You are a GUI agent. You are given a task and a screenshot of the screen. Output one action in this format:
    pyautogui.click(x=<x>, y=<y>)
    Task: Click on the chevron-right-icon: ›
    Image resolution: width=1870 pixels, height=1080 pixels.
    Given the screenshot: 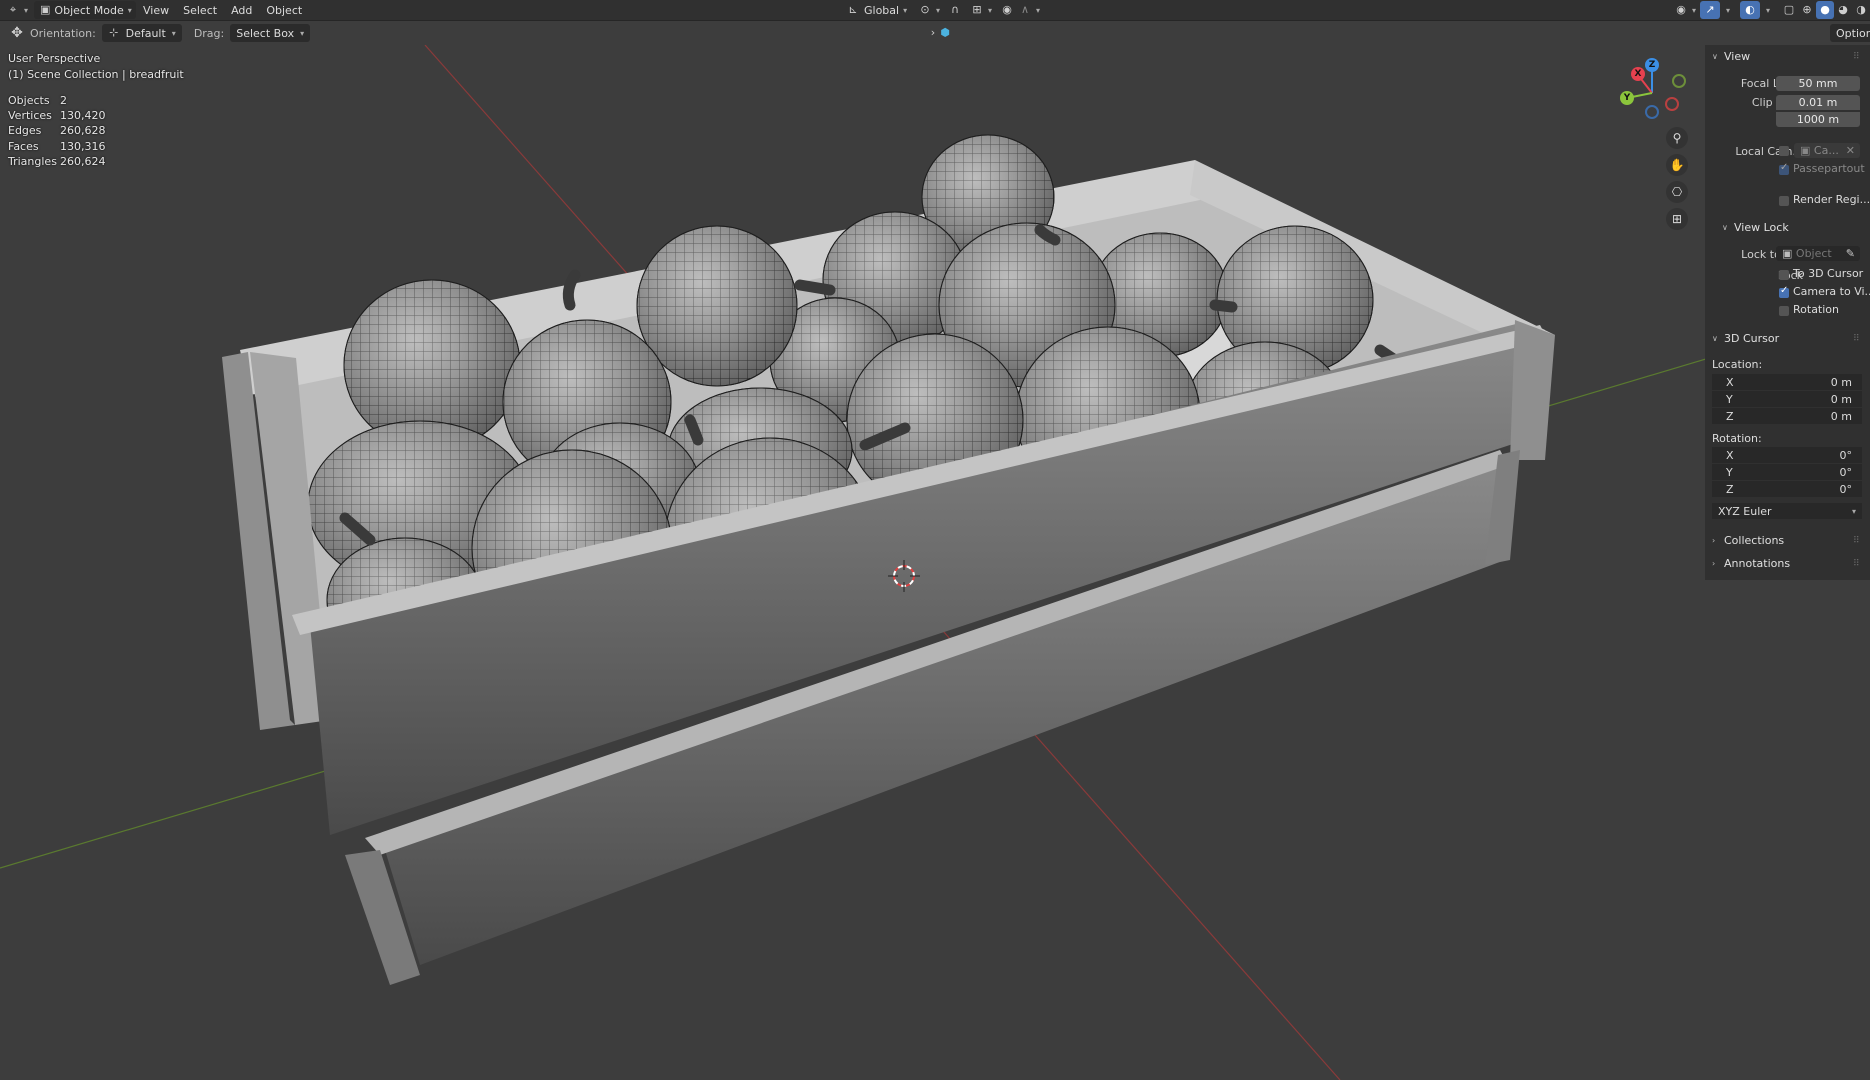 What is the action you would take?
    pyautogui.click(x=1714, y=563)
    